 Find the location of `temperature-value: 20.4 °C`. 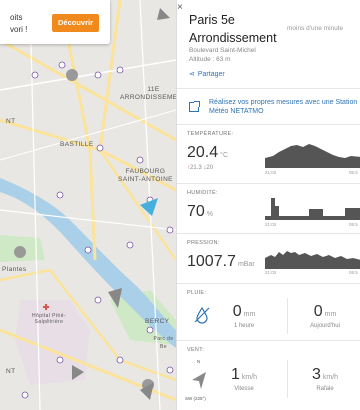

temperature-value: 20.4 °C is located at coordinates (207, 153).